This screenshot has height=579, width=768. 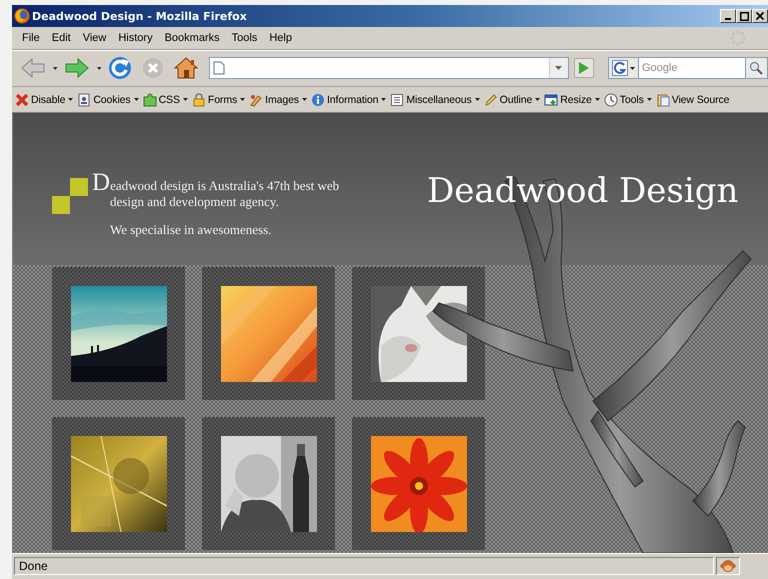 I want to click on menu-item: Help, so click(x=280, y=38).